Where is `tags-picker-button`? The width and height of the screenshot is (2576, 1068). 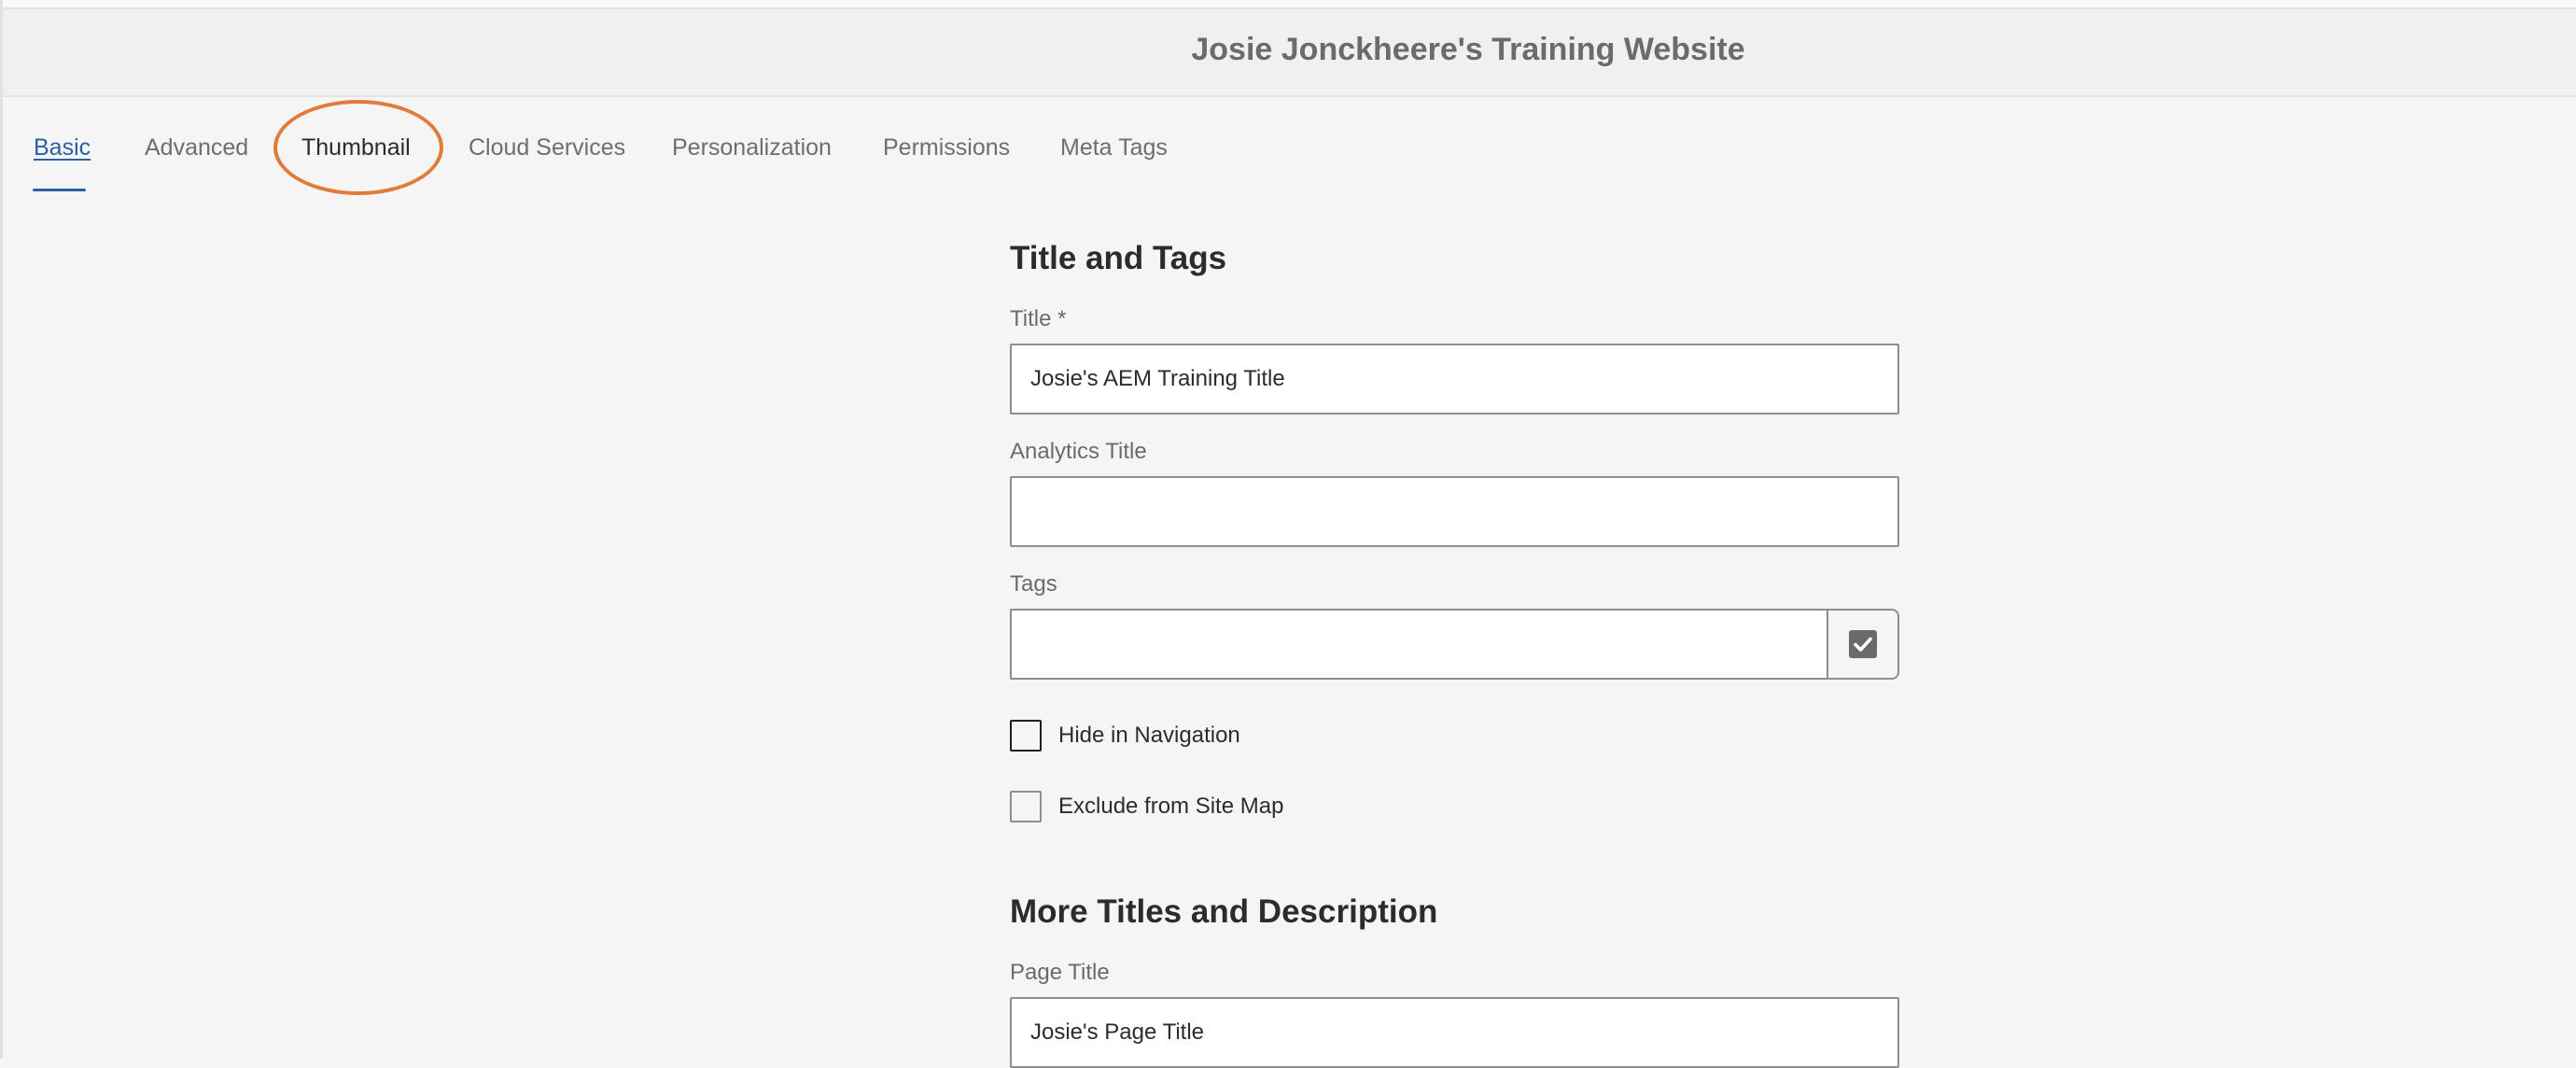 tags-picker-button is located at coordinates (1863, 644).